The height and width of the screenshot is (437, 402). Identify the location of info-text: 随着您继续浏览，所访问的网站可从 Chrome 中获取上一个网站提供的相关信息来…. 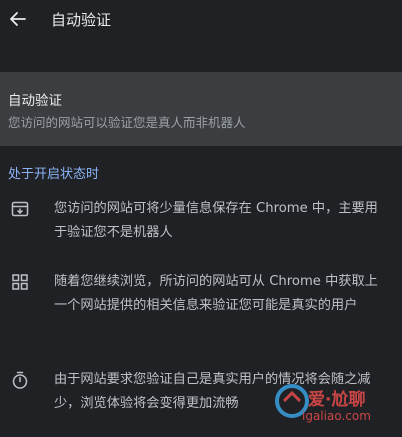
(216, 293).